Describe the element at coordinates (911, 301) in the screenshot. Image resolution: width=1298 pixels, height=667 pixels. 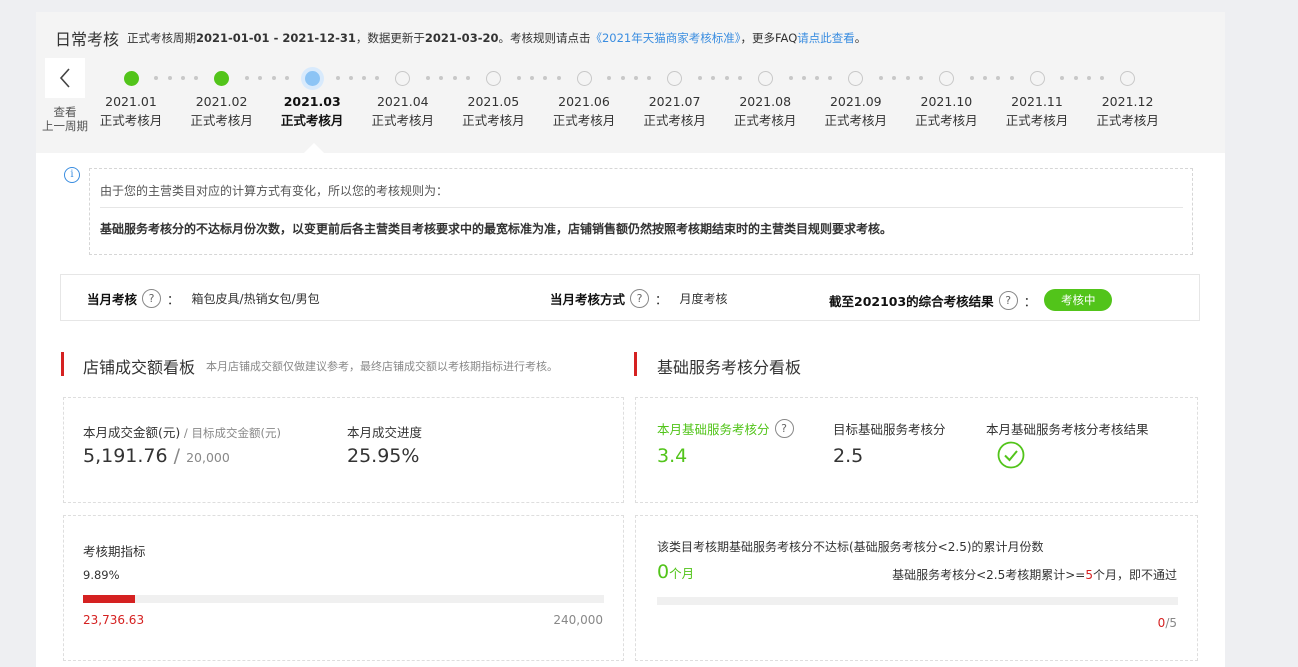
I see `overall-result-label: 截至202103的综合考核结果` at that location.